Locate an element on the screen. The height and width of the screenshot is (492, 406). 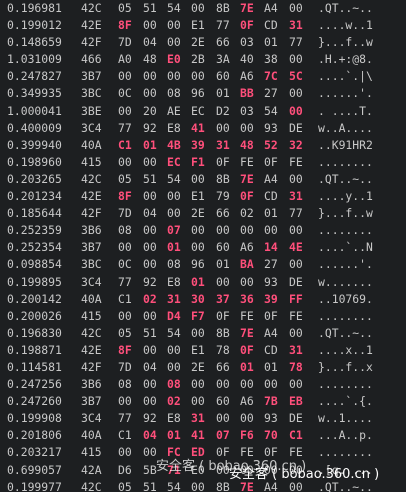
frame-id: 3B6 is located at coordinates (91, 384).